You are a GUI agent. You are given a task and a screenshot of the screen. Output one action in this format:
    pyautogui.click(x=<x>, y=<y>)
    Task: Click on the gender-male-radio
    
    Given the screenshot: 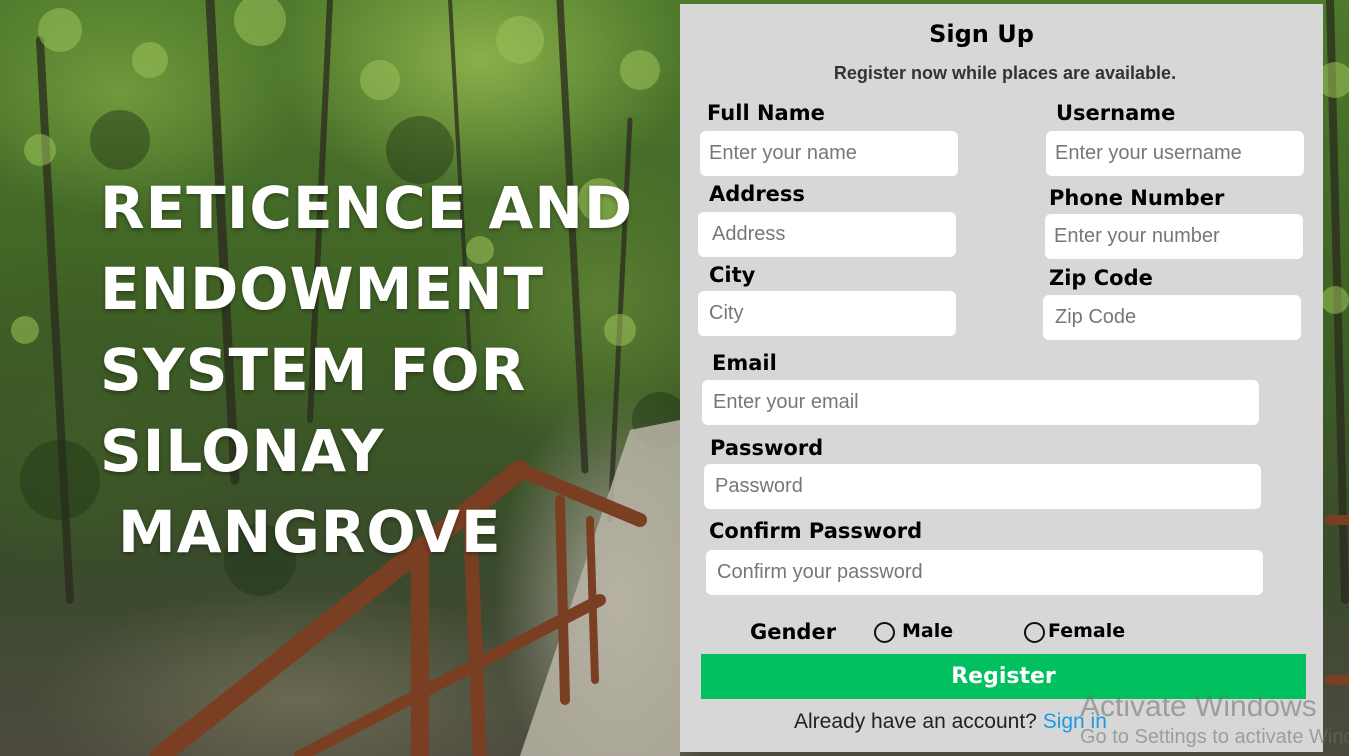 What is the action you would take?
    pyautogui.click(x=884, y=632)
    